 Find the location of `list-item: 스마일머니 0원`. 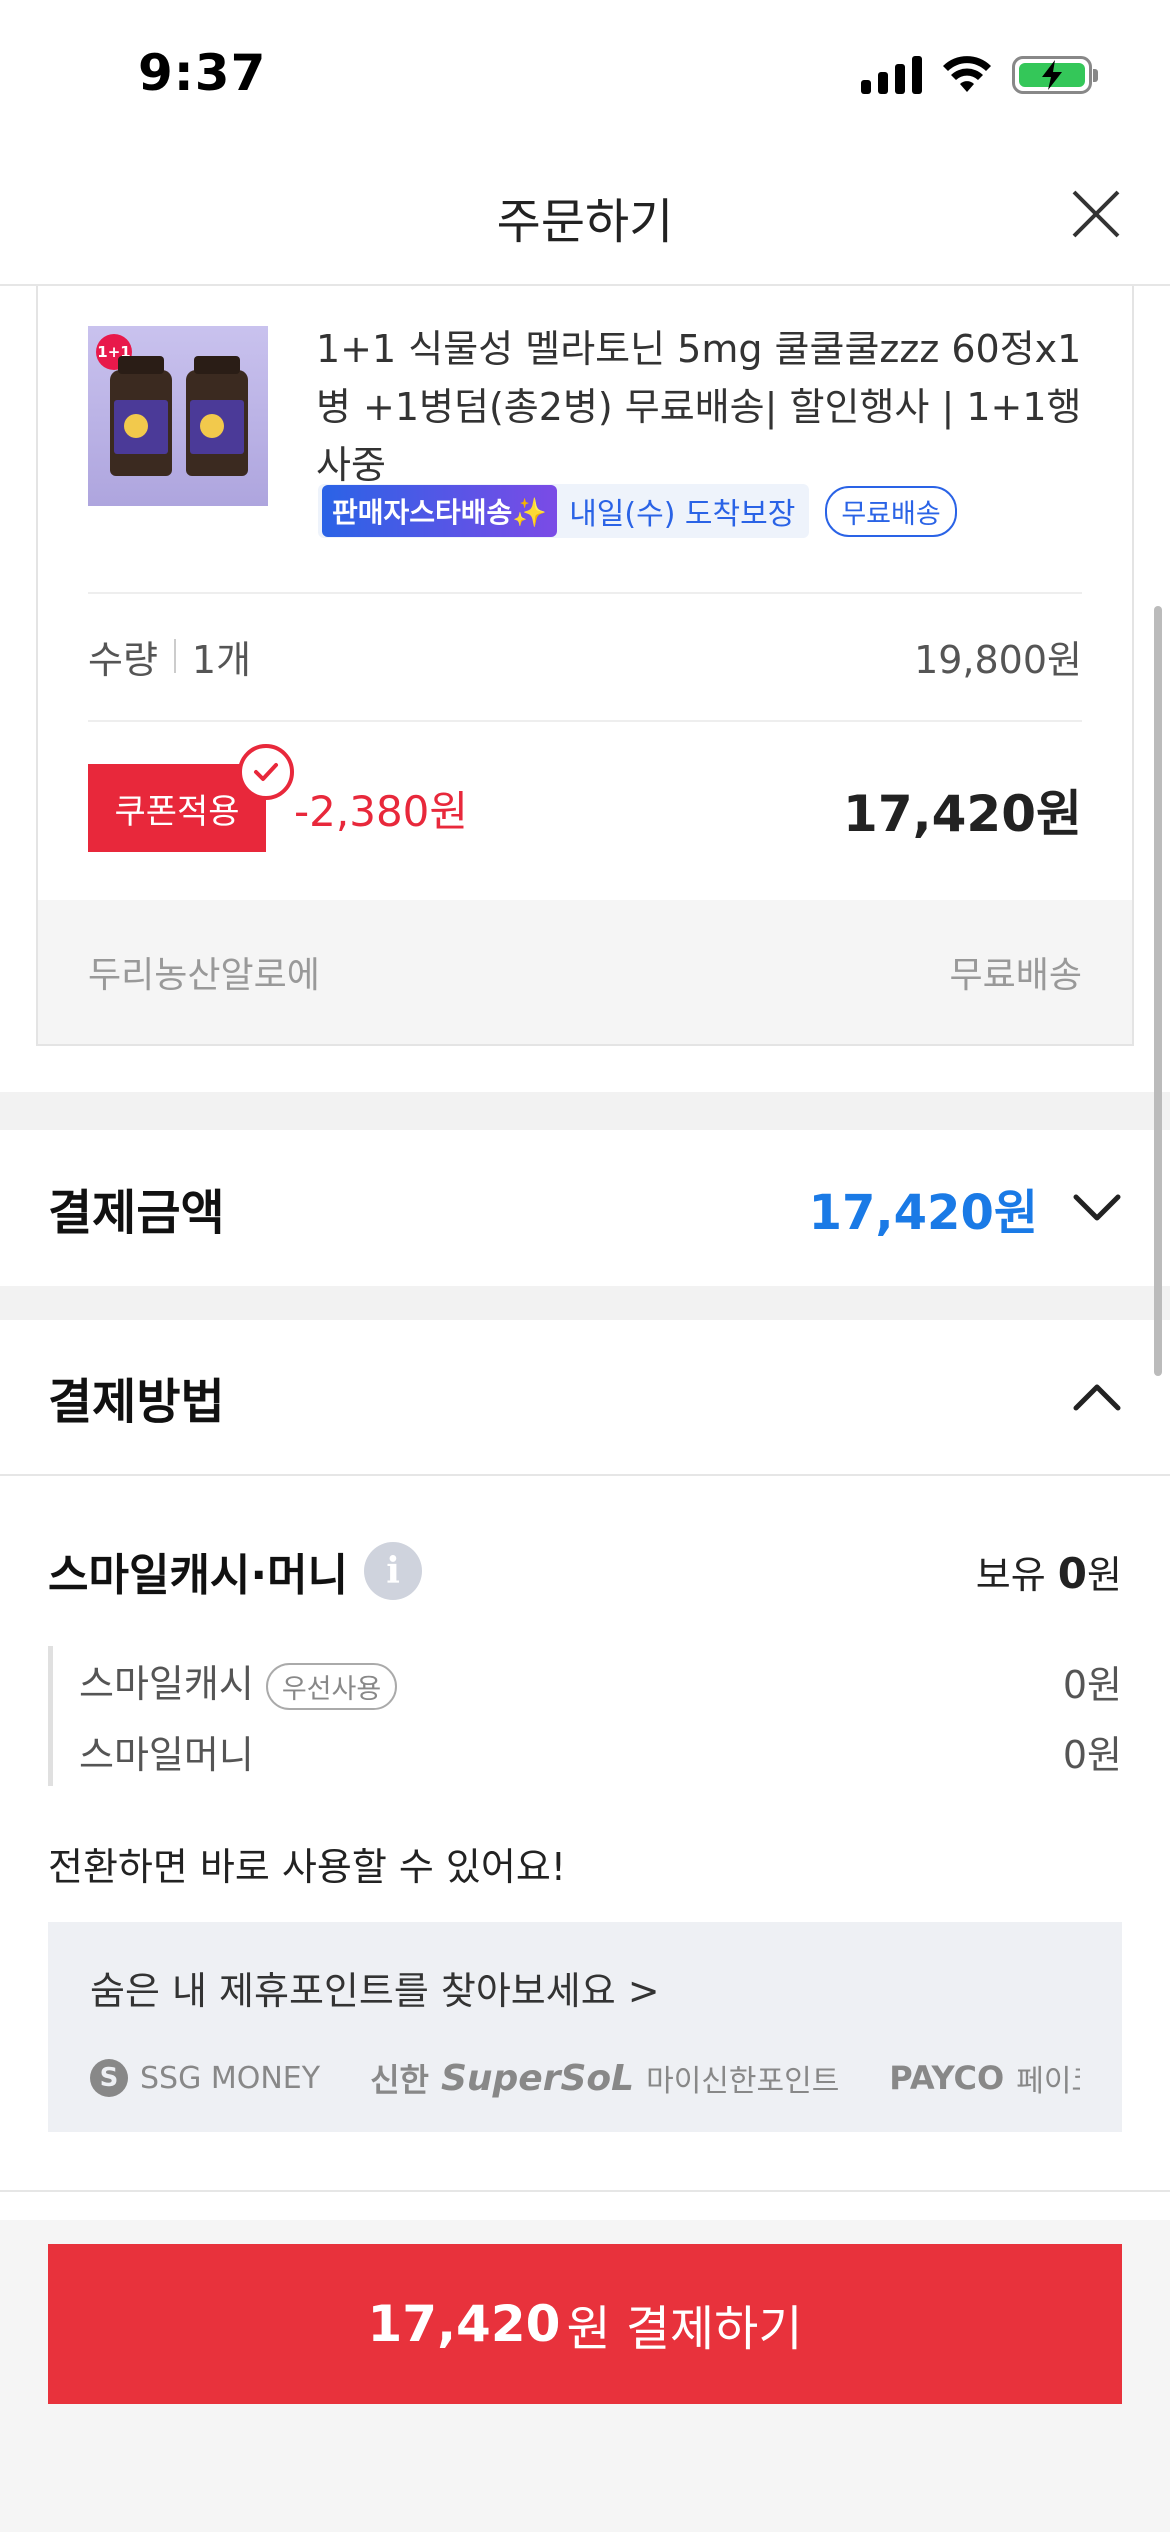

list-item: 스마일머니 0원 is located at coordinates (600, 1751).